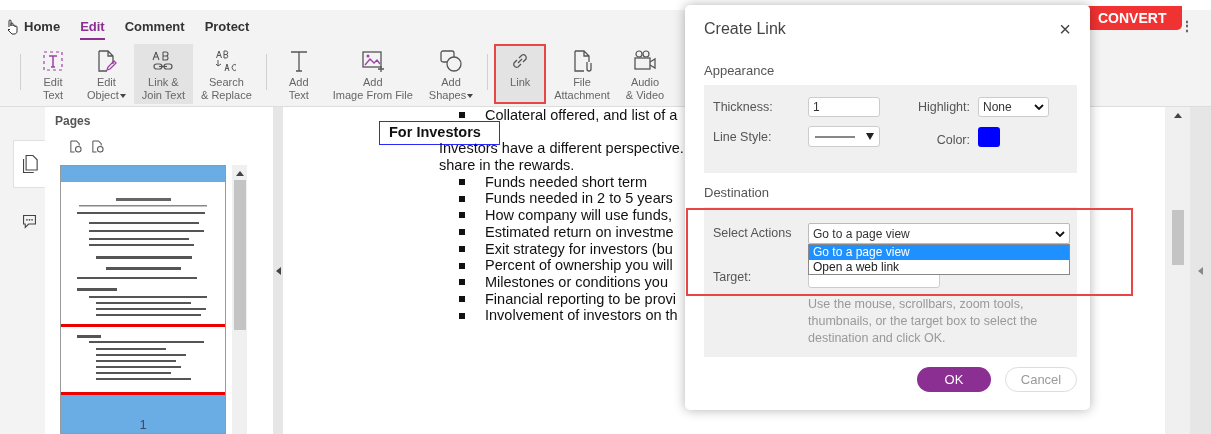 The image size is (1211, 434). I want to click on text-link-icon, so click(163, 61).